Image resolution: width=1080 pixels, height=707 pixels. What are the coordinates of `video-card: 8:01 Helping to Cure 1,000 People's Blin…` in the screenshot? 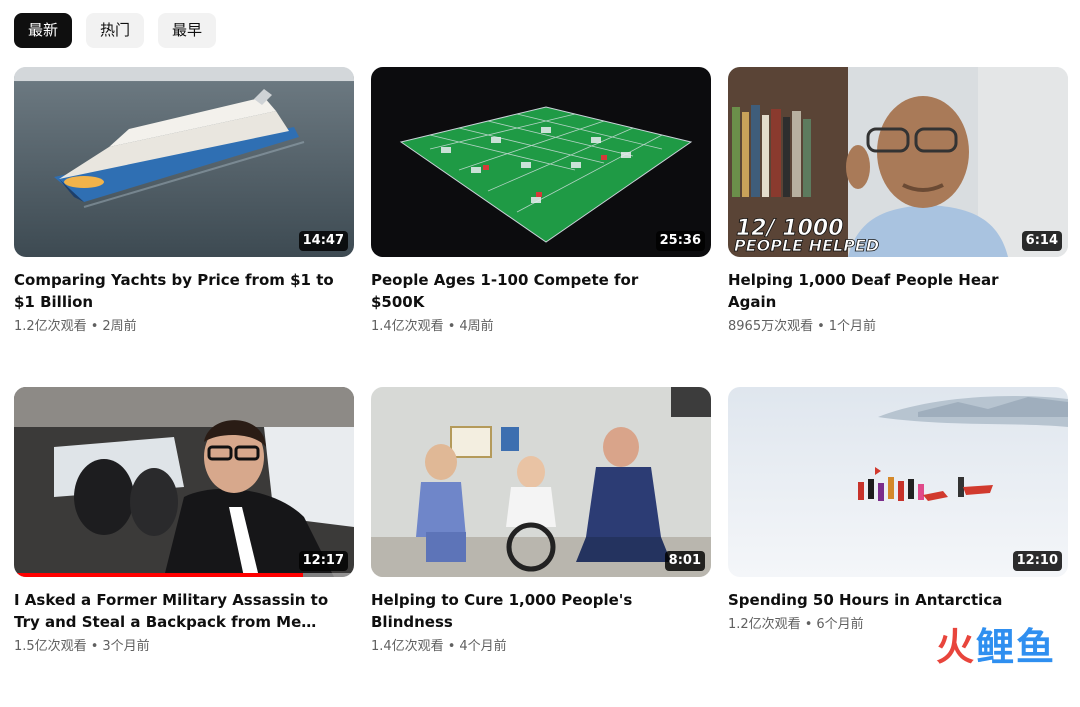 It's located at (541, 547).